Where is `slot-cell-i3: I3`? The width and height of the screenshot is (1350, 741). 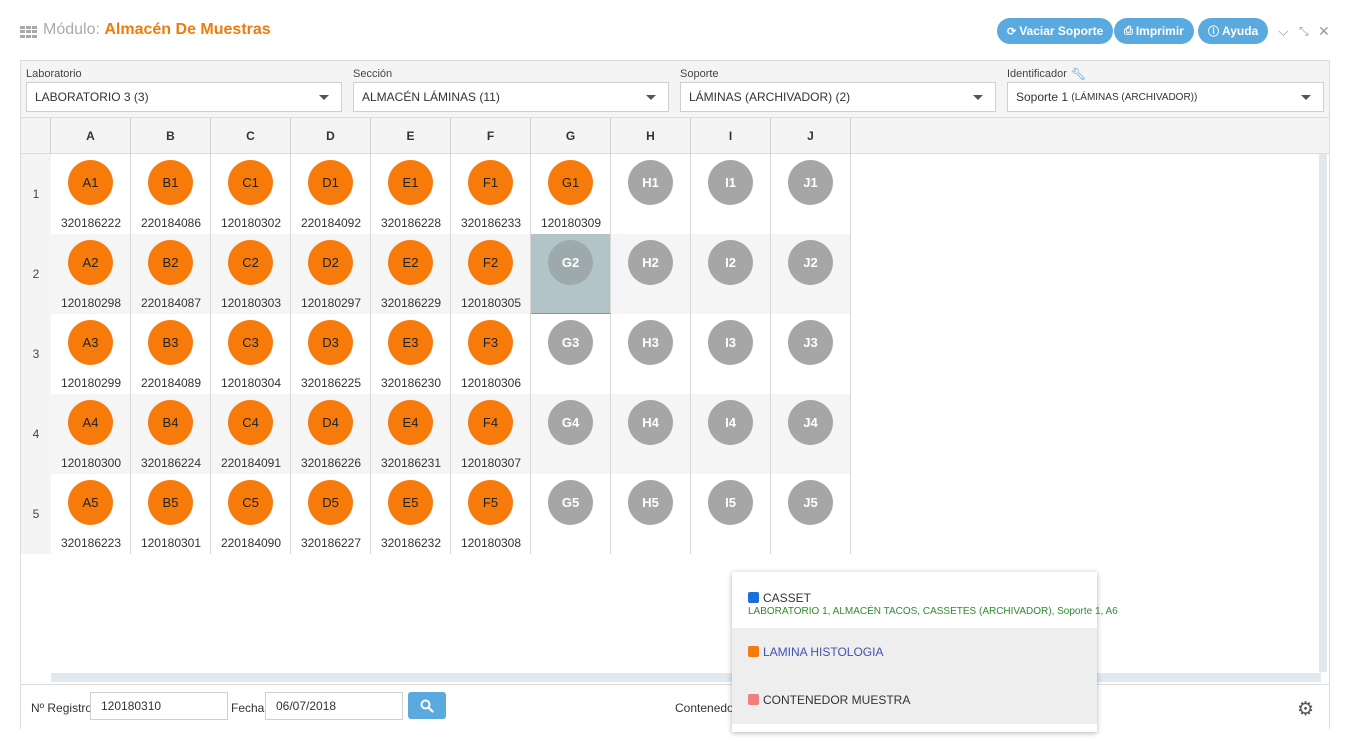 slot-cell-i3: I3 is located at coordinates (731, 354).